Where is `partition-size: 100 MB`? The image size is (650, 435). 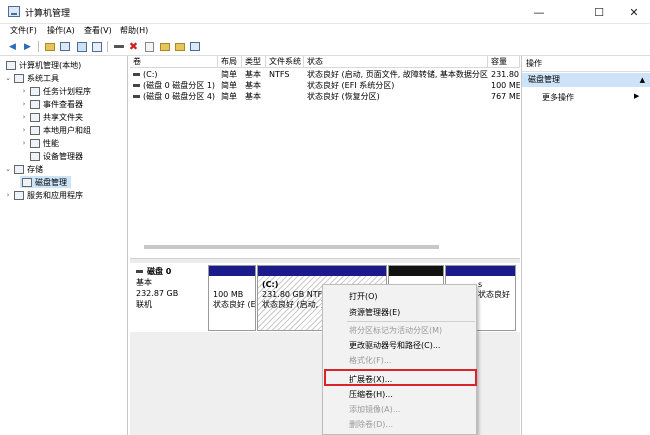
partition-size: 100 MB is located at coordinates (228, 294).